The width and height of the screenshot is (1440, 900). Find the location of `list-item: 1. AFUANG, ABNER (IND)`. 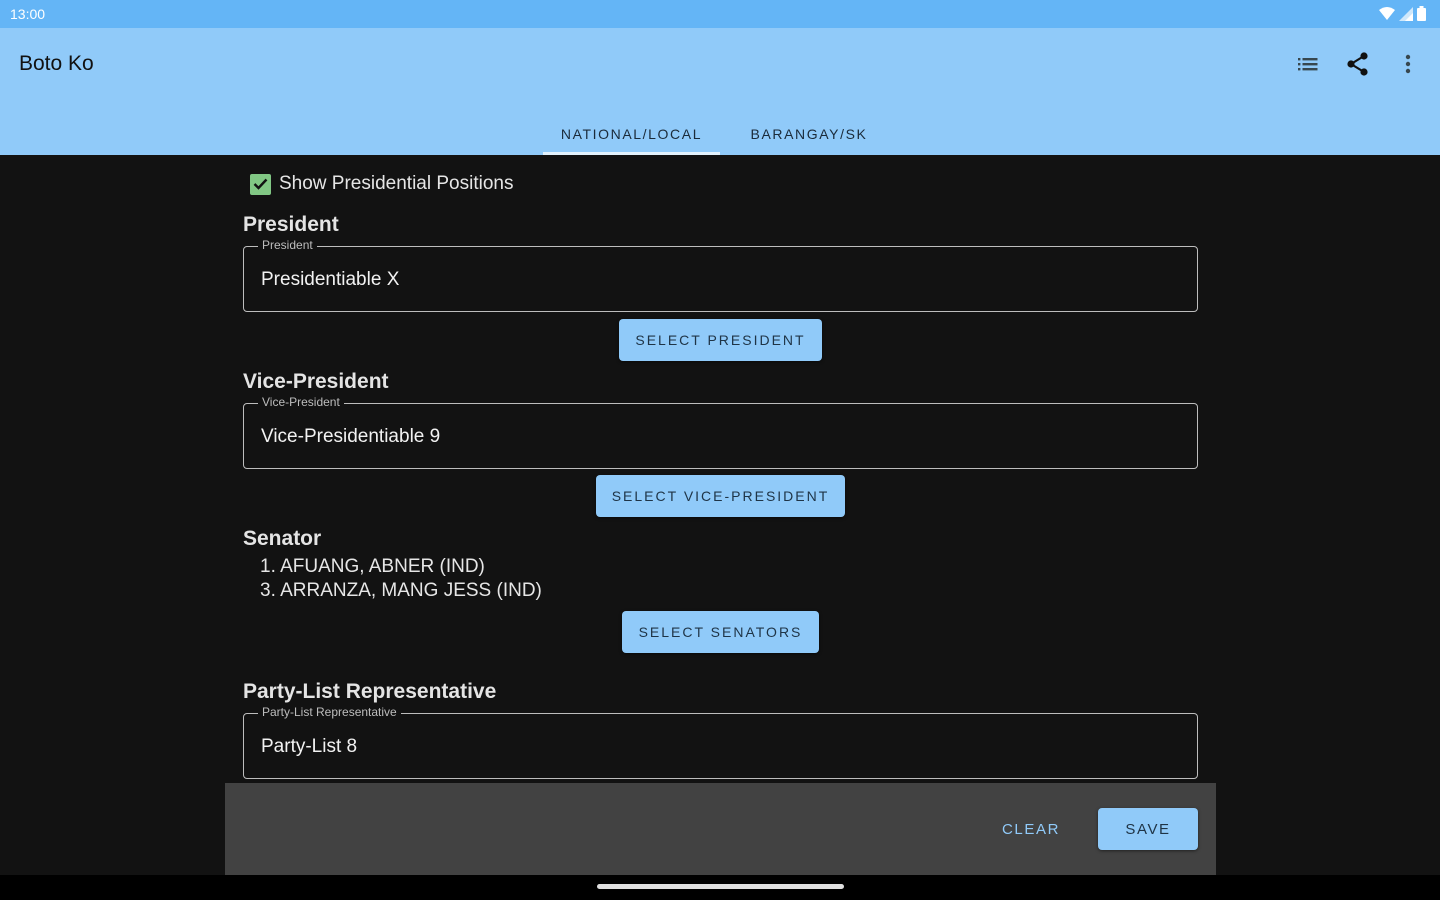

list-item: 1. AFUANG, ABNER (IND) is located at coordinates (372, 566).